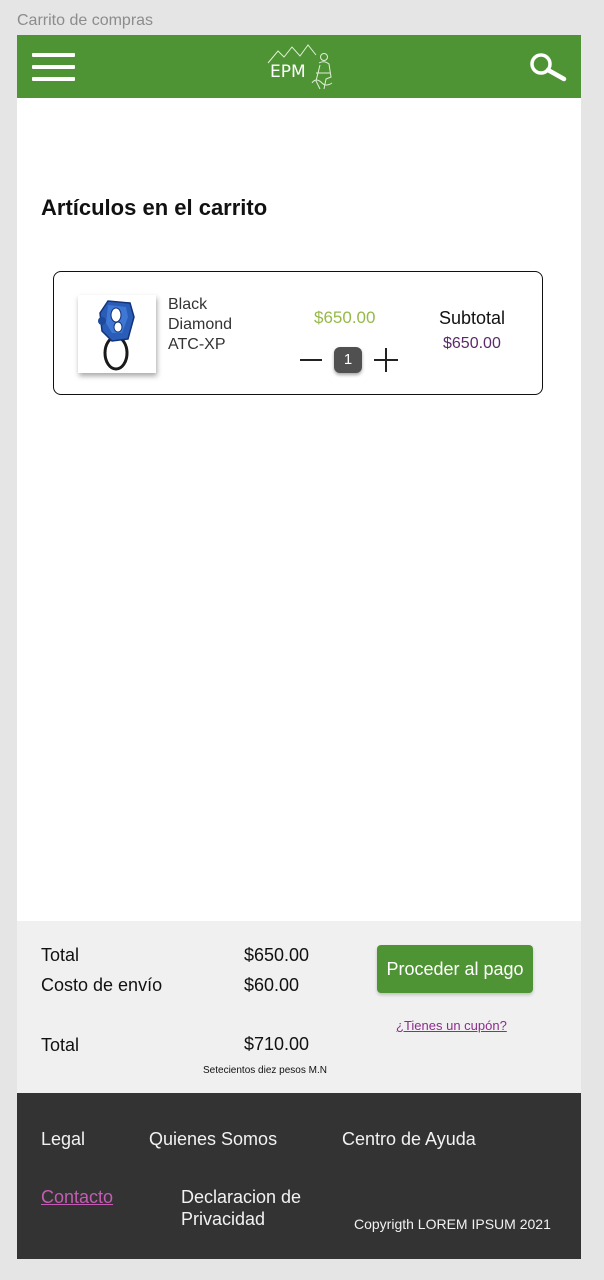  Describe the element at coordinates (472, 318) in the screenshot. I see `subtotal-label: Subtotal` at that location.